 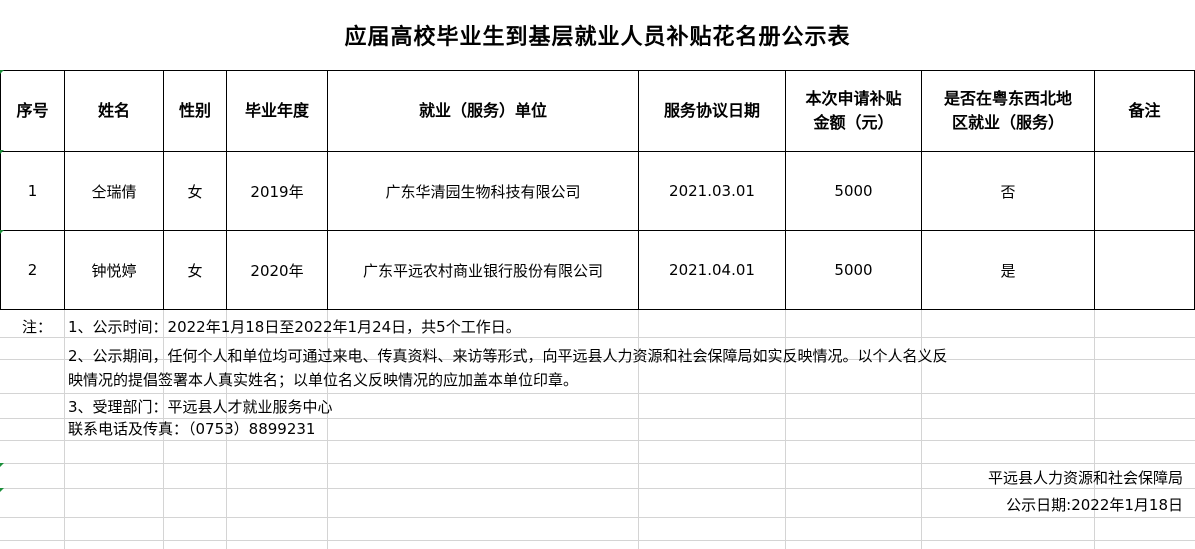 What do you see at coordinates (277, 191) in the screenshot?
I see `cell-grad-year: 2019年` at bounding box center [277, 191].